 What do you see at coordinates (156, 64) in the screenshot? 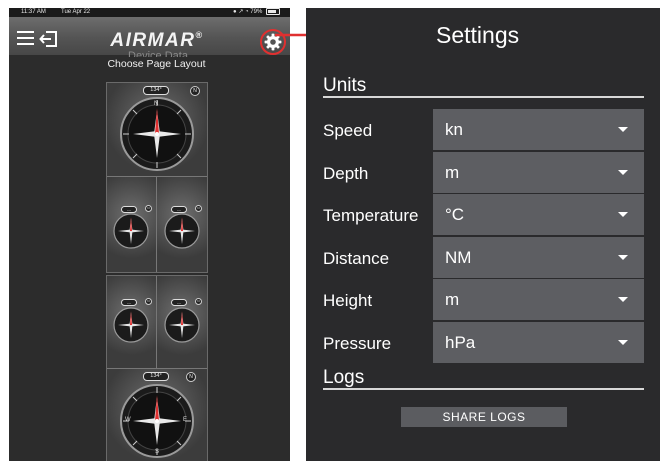
I see `layout-picker-title: Choose Page Layout` at bounding box center [156, 64].